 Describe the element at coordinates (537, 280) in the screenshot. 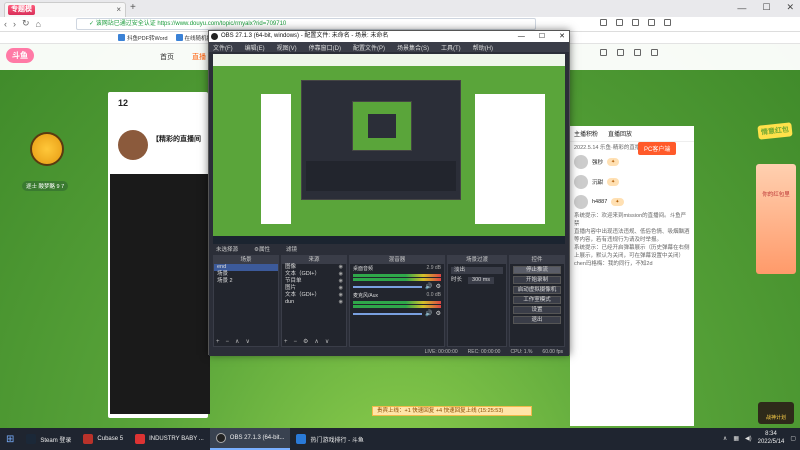

I see `start-recording-button: 开始录制` at that location.